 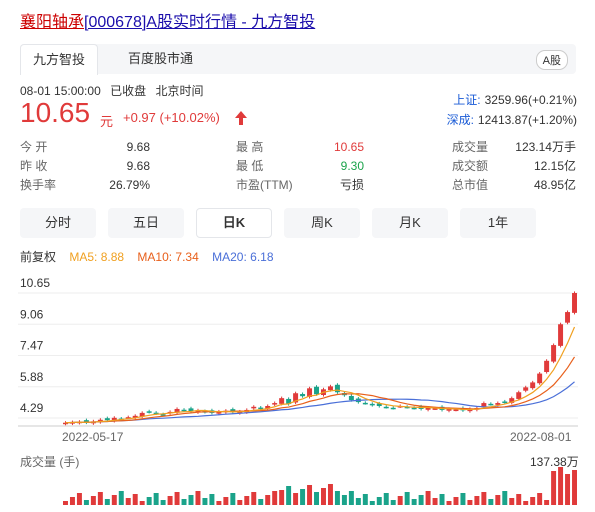 What do you see at coordinates (49, 461) in the screenshot?
I see `volume-title: 成交量 (手)` at bounding box center [49, 461].